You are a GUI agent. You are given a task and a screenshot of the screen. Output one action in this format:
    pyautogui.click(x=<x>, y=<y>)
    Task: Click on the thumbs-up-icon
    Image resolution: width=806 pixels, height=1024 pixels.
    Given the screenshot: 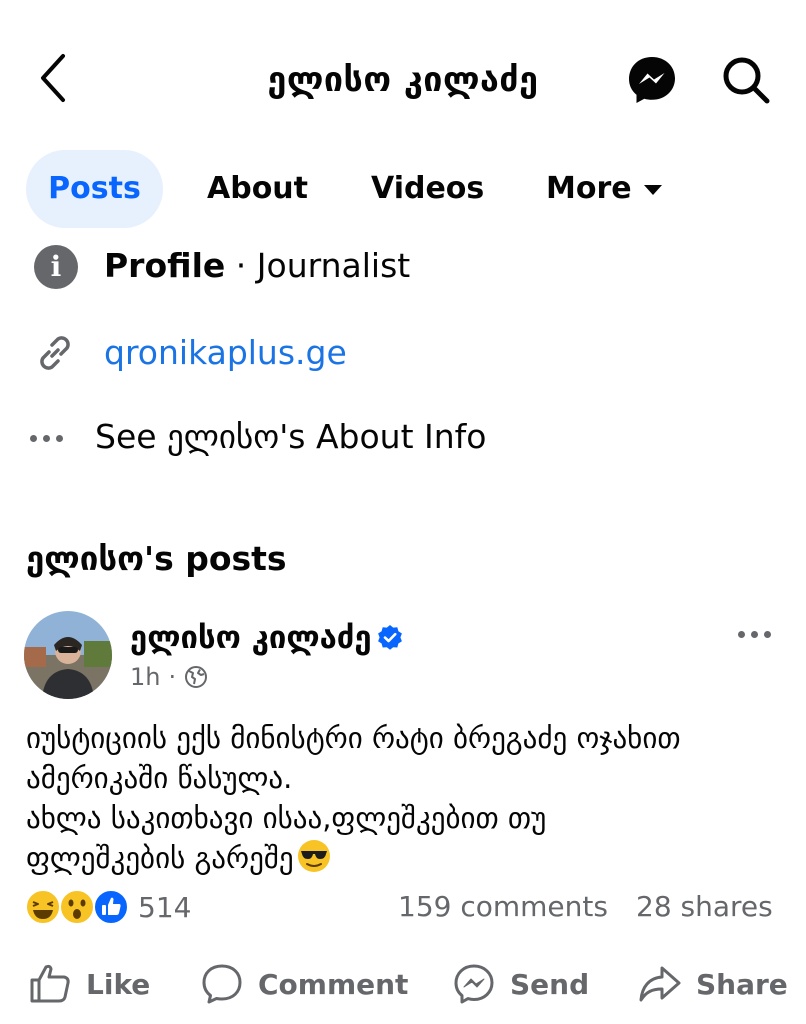 What is the action you would take?
    pyautogui.click(x=50, y=983)
    